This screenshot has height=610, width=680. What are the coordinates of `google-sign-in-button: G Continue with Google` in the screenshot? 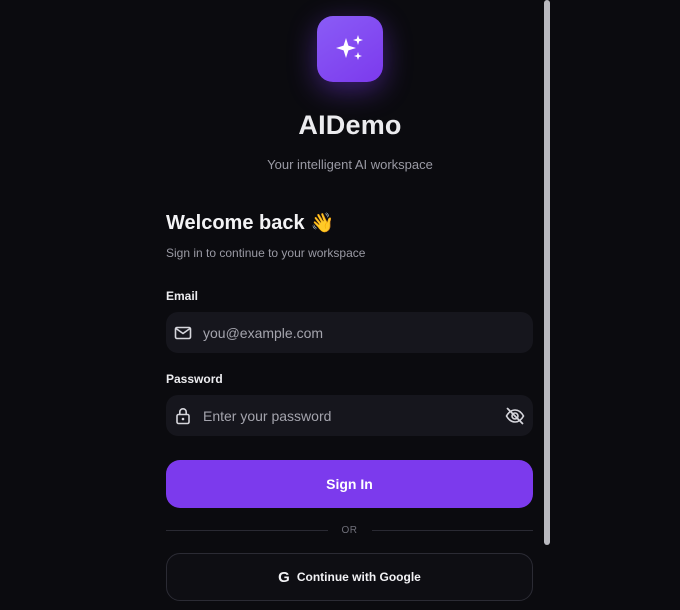 It's located at (349, 577).